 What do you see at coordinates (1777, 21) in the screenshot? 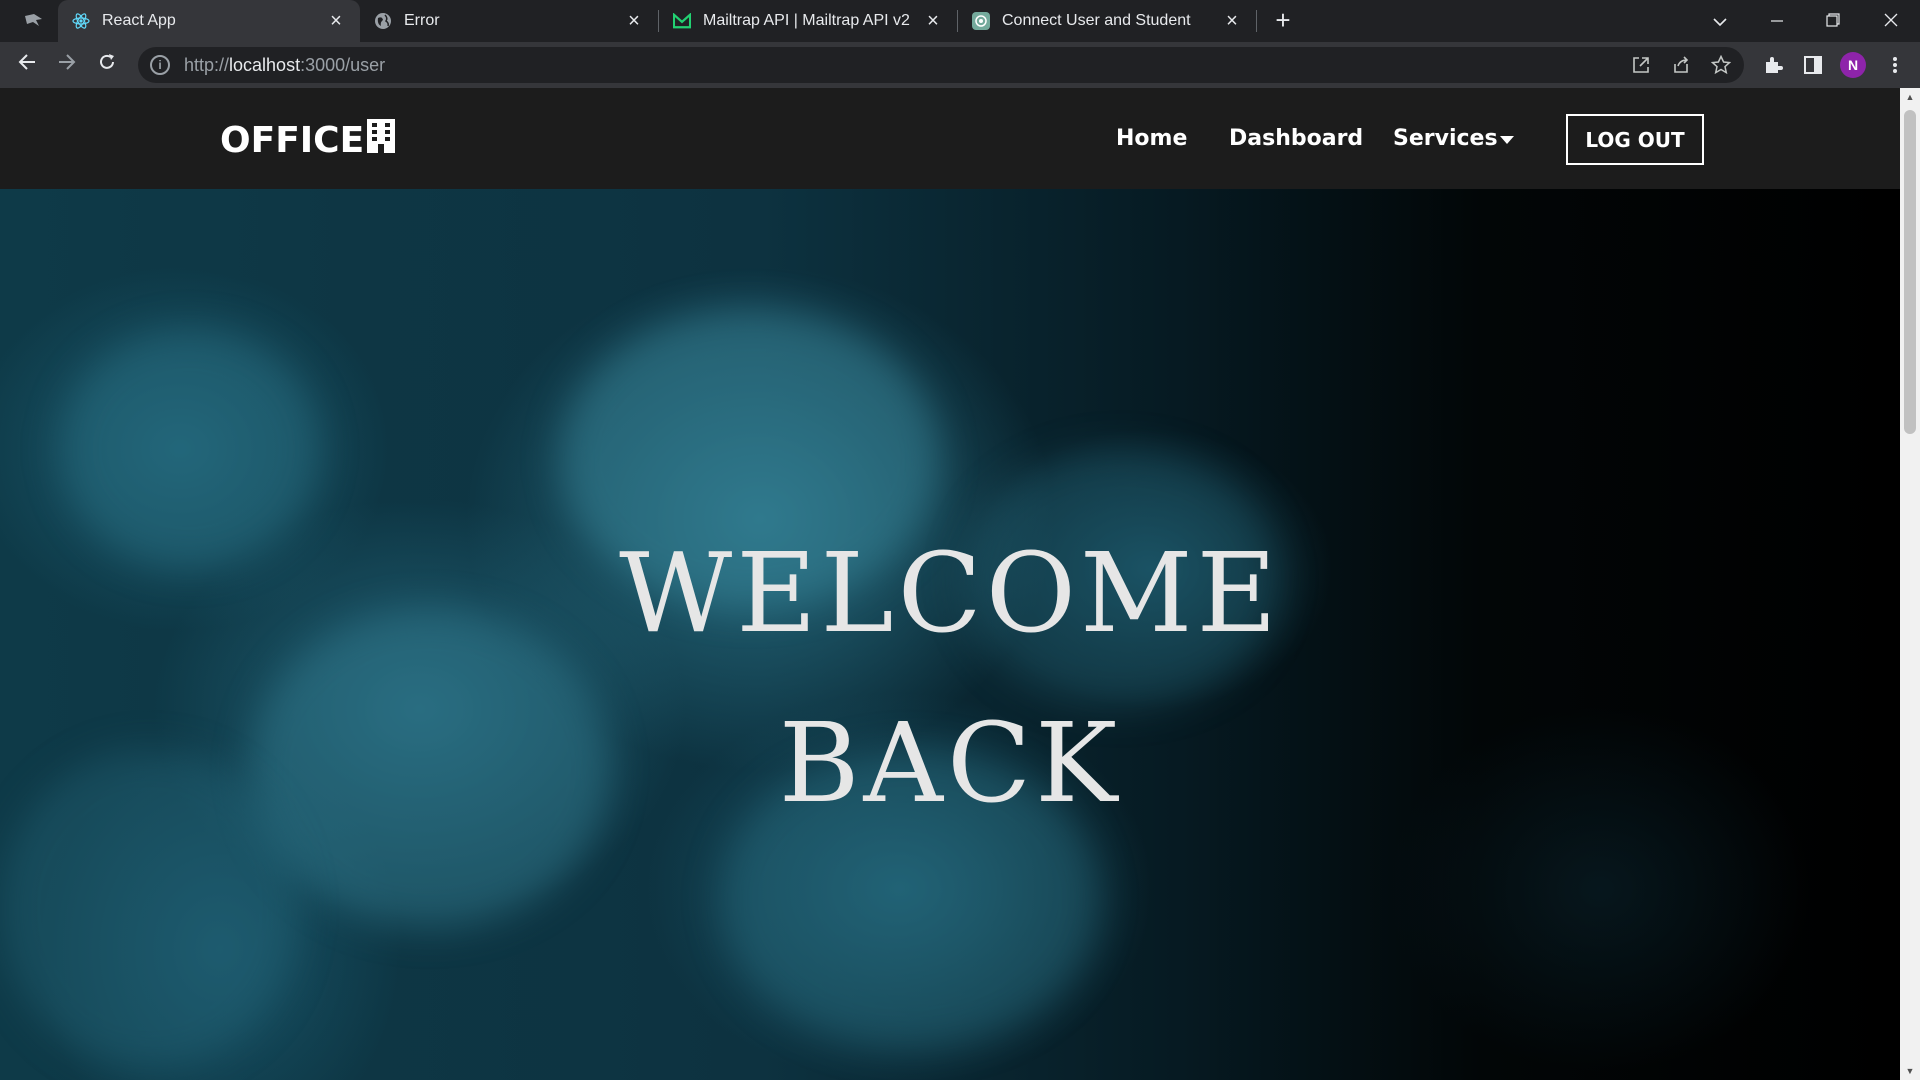
I see `minimize-icon` at bounding box center [1777, 21].